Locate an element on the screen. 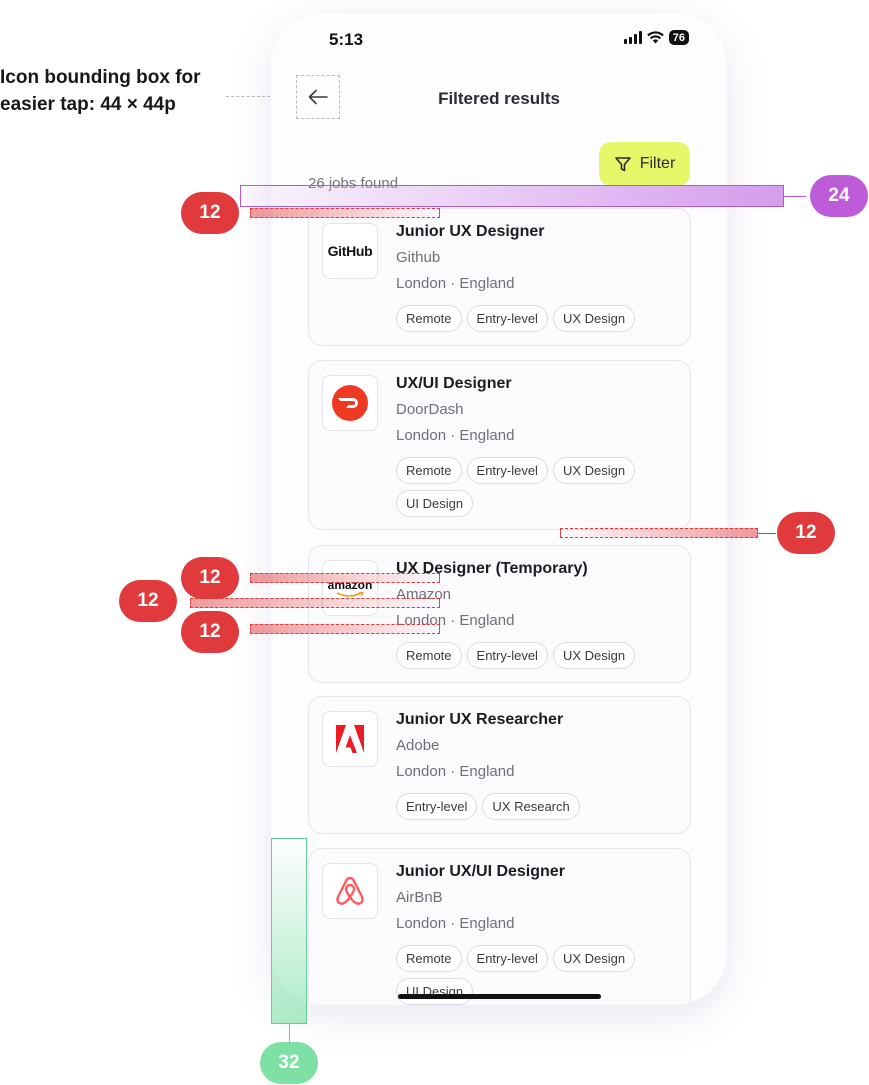 This screenshot has height=1085, width=869. spacing-badge-32: 32 is located at coordinates (289, 1063).